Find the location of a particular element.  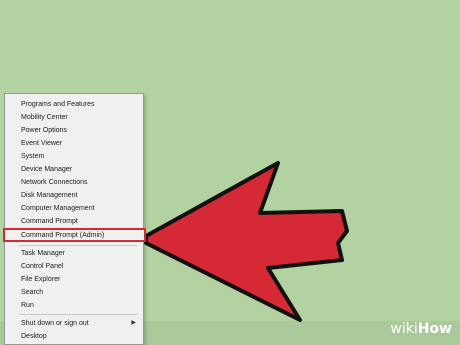

menu-item-command-prompt-admin: Command Prompt (Admin) is located at coordinates (74, 235).